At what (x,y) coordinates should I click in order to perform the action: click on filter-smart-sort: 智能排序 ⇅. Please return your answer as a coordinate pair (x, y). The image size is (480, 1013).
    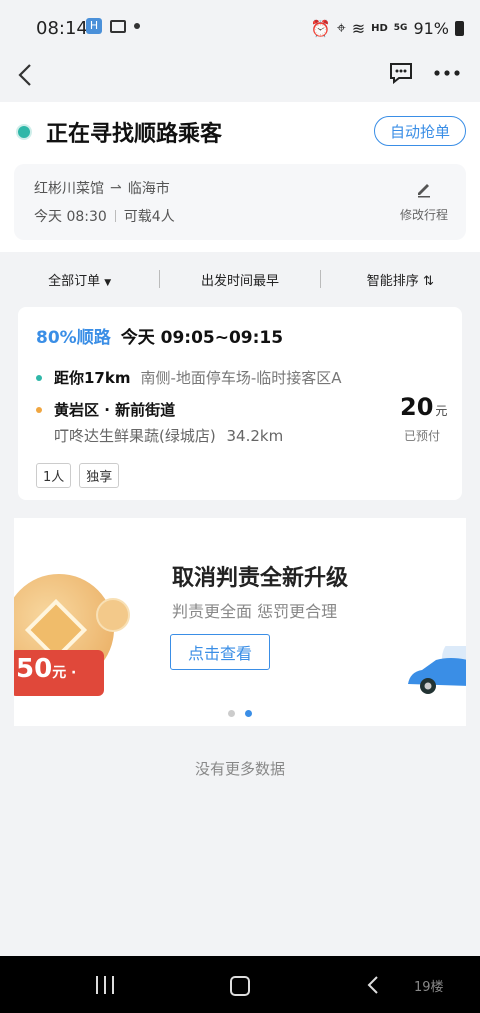
    Looking at the image, I should click on (400, 279).